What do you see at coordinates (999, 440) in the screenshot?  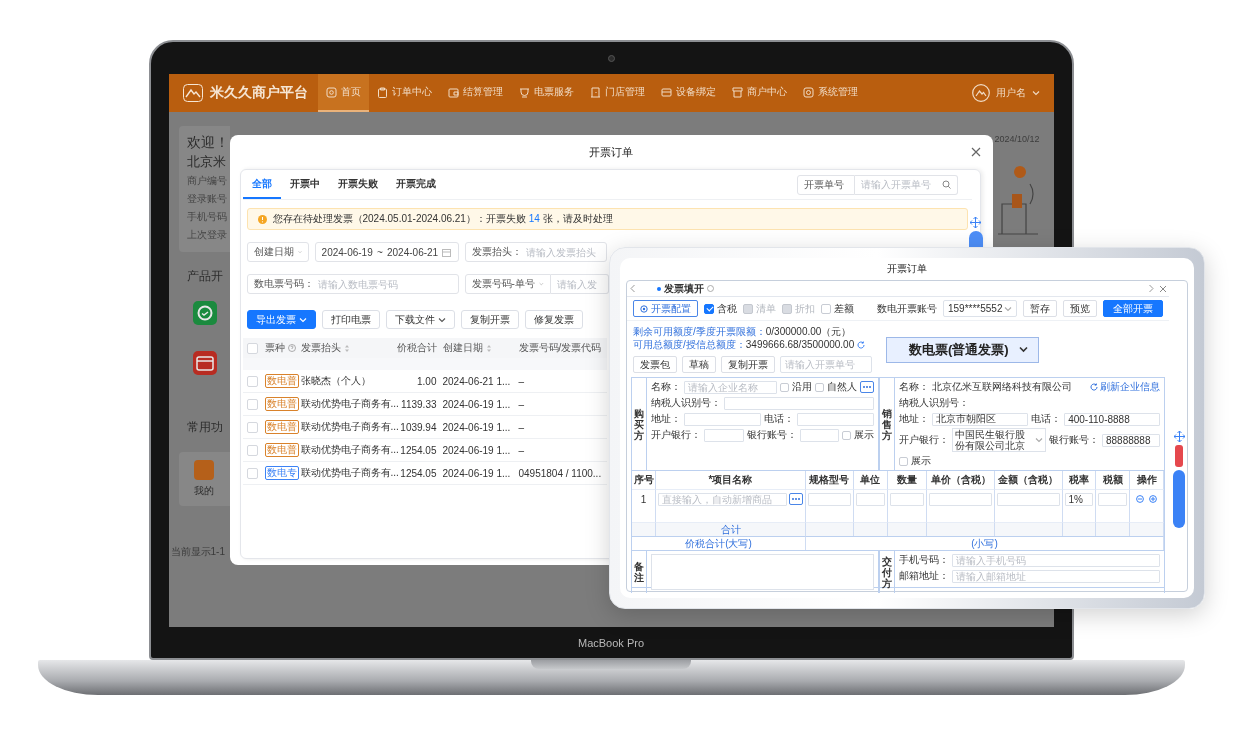 I see `select-field: 中国民生银行股份有限公司北京` at bounding box center [999, 440].